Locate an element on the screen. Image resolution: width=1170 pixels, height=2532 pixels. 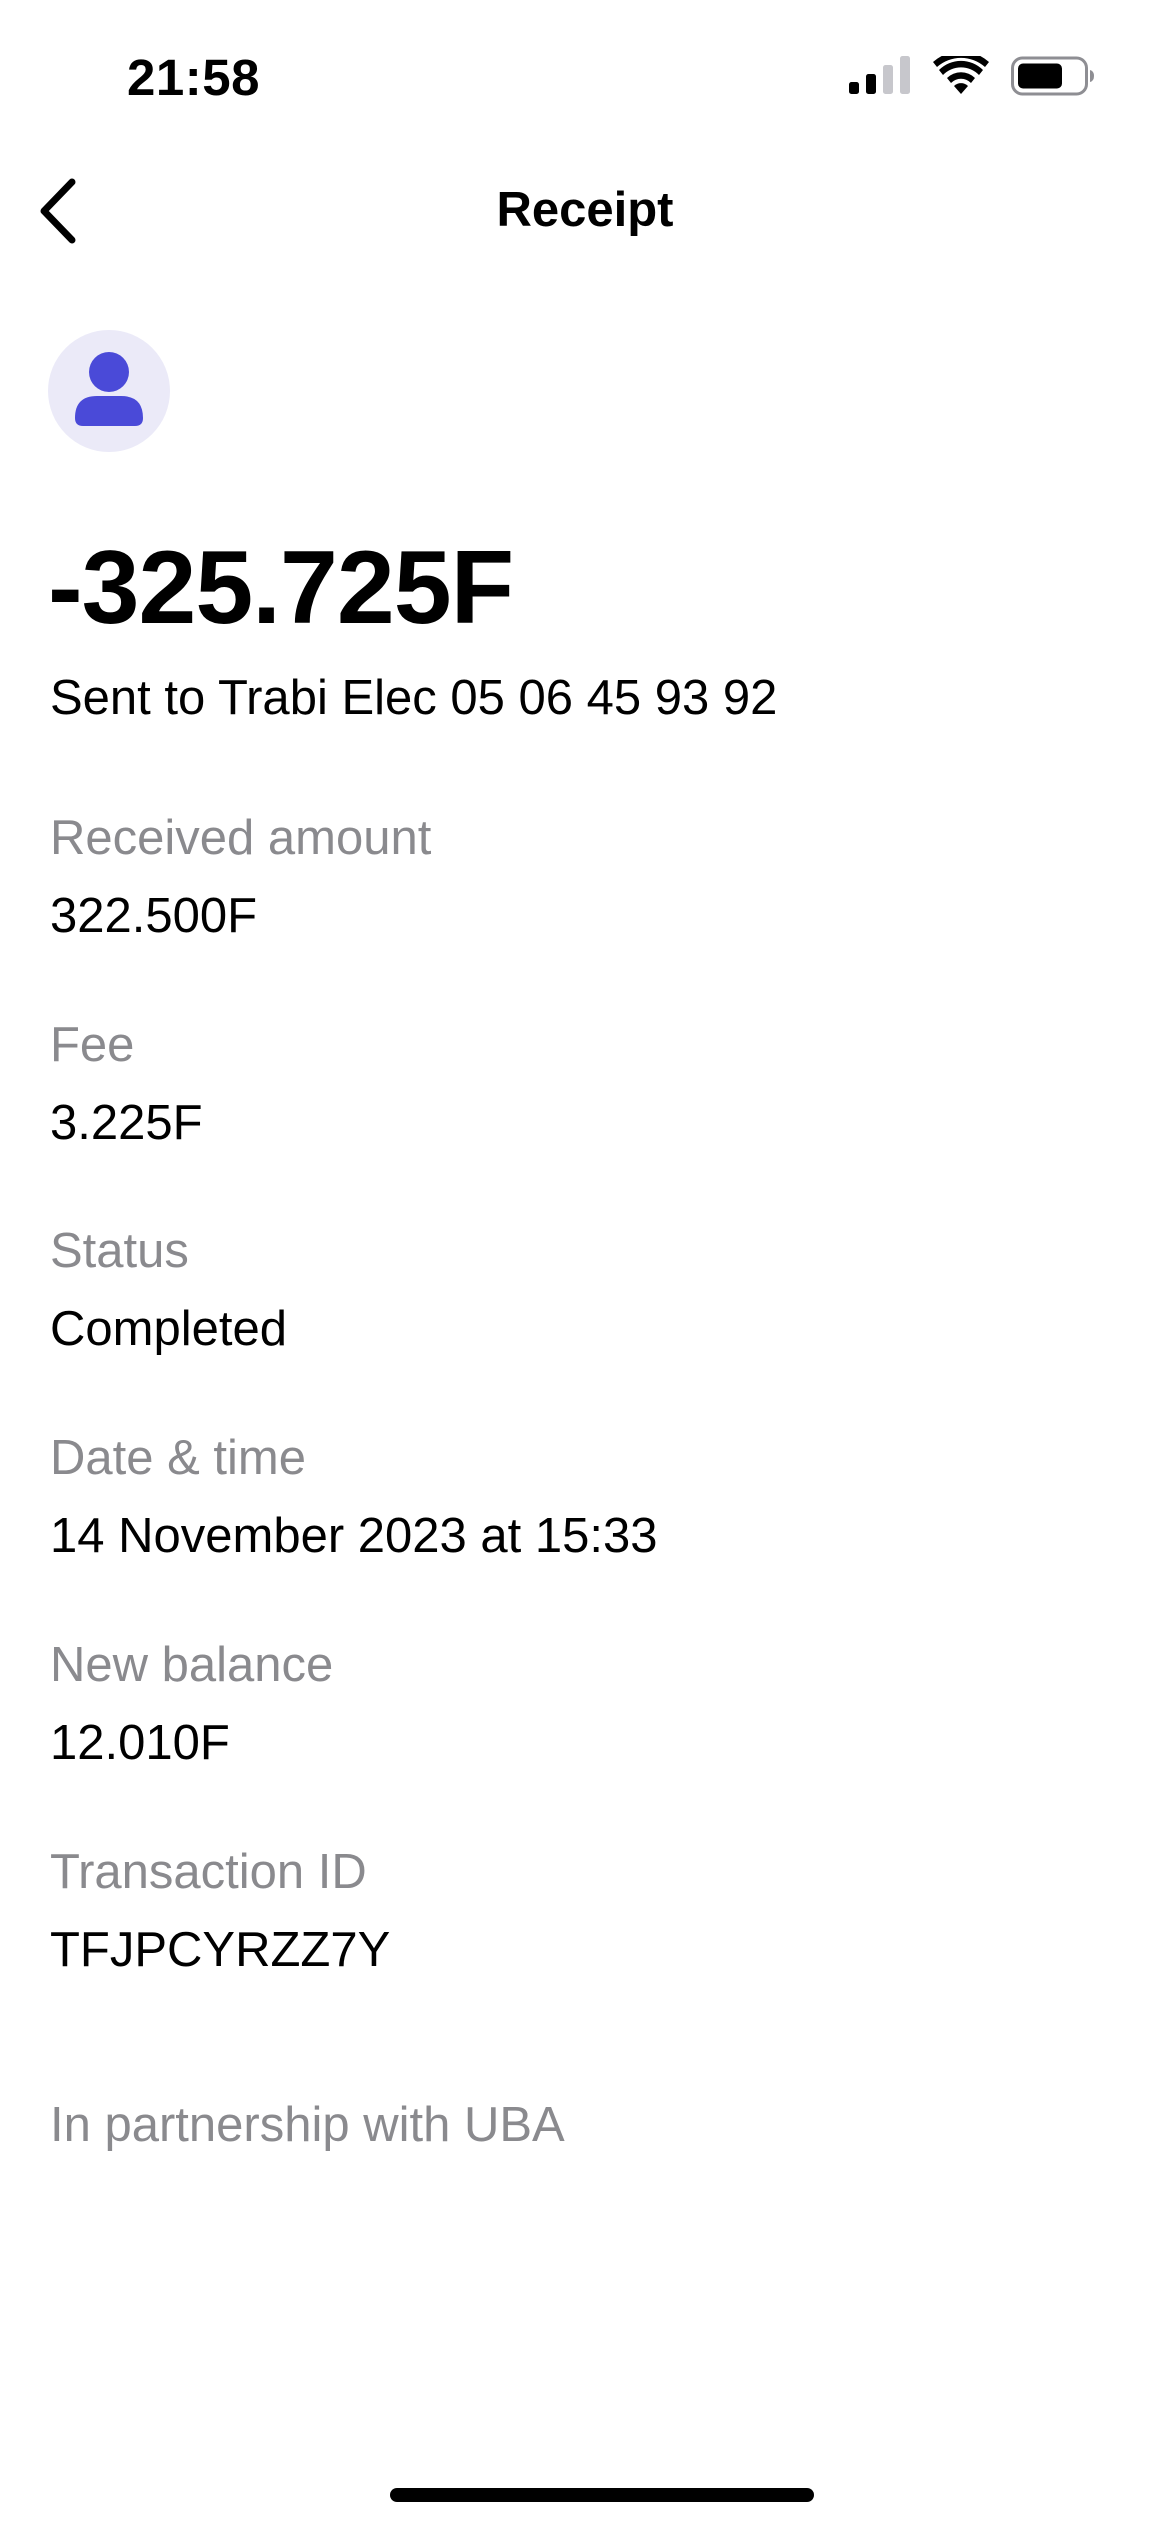
detail-label: Transaction ID is located at coordinates (208, 1872).